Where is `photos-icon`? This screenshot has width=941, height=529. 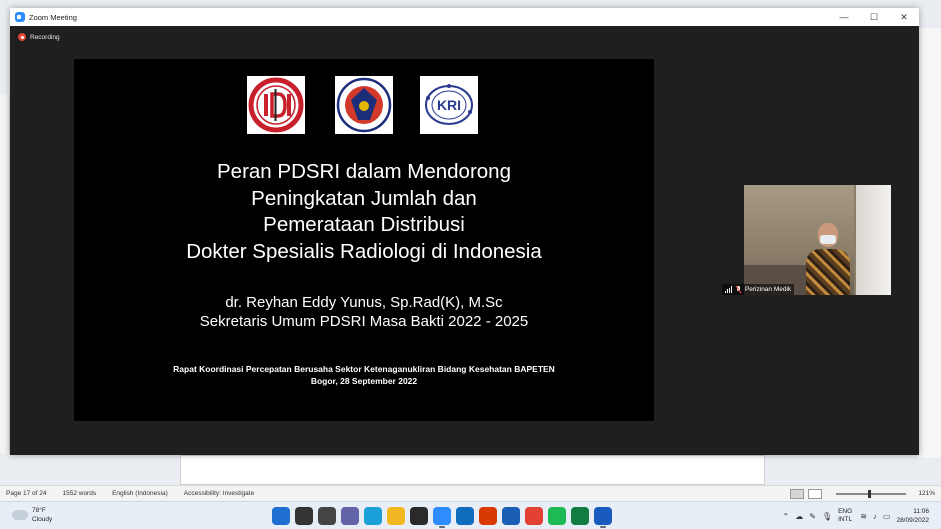 photos-icon is located at coordinates (511, 516).